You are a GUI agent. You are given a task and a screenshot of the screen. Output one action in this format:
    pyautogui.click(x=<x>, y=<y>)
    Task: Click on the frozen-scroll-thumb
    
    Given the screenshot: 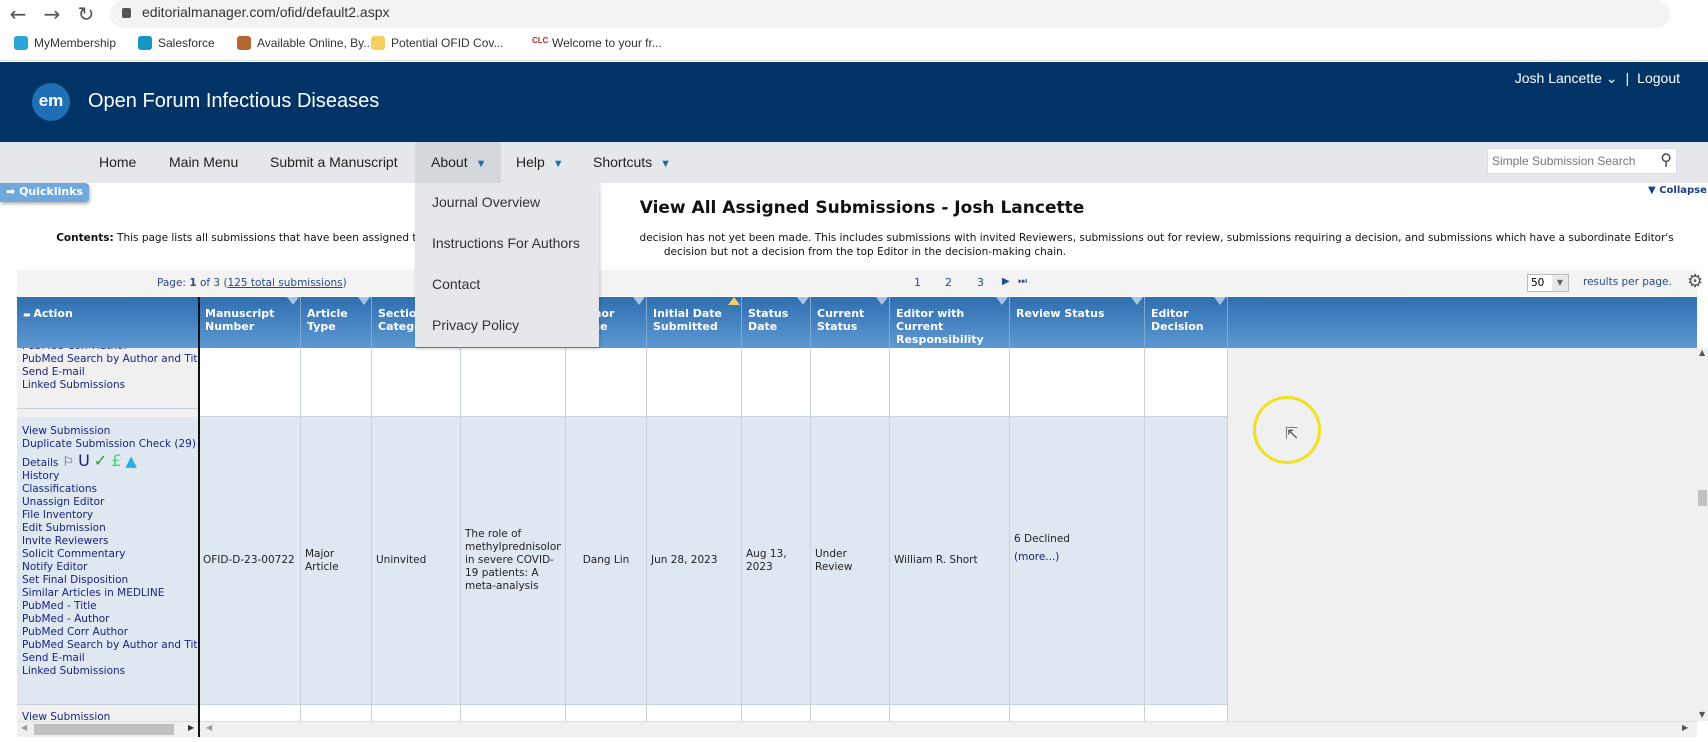 What is the action you would take?
    pyautogui.click(x=104, y=729)
    